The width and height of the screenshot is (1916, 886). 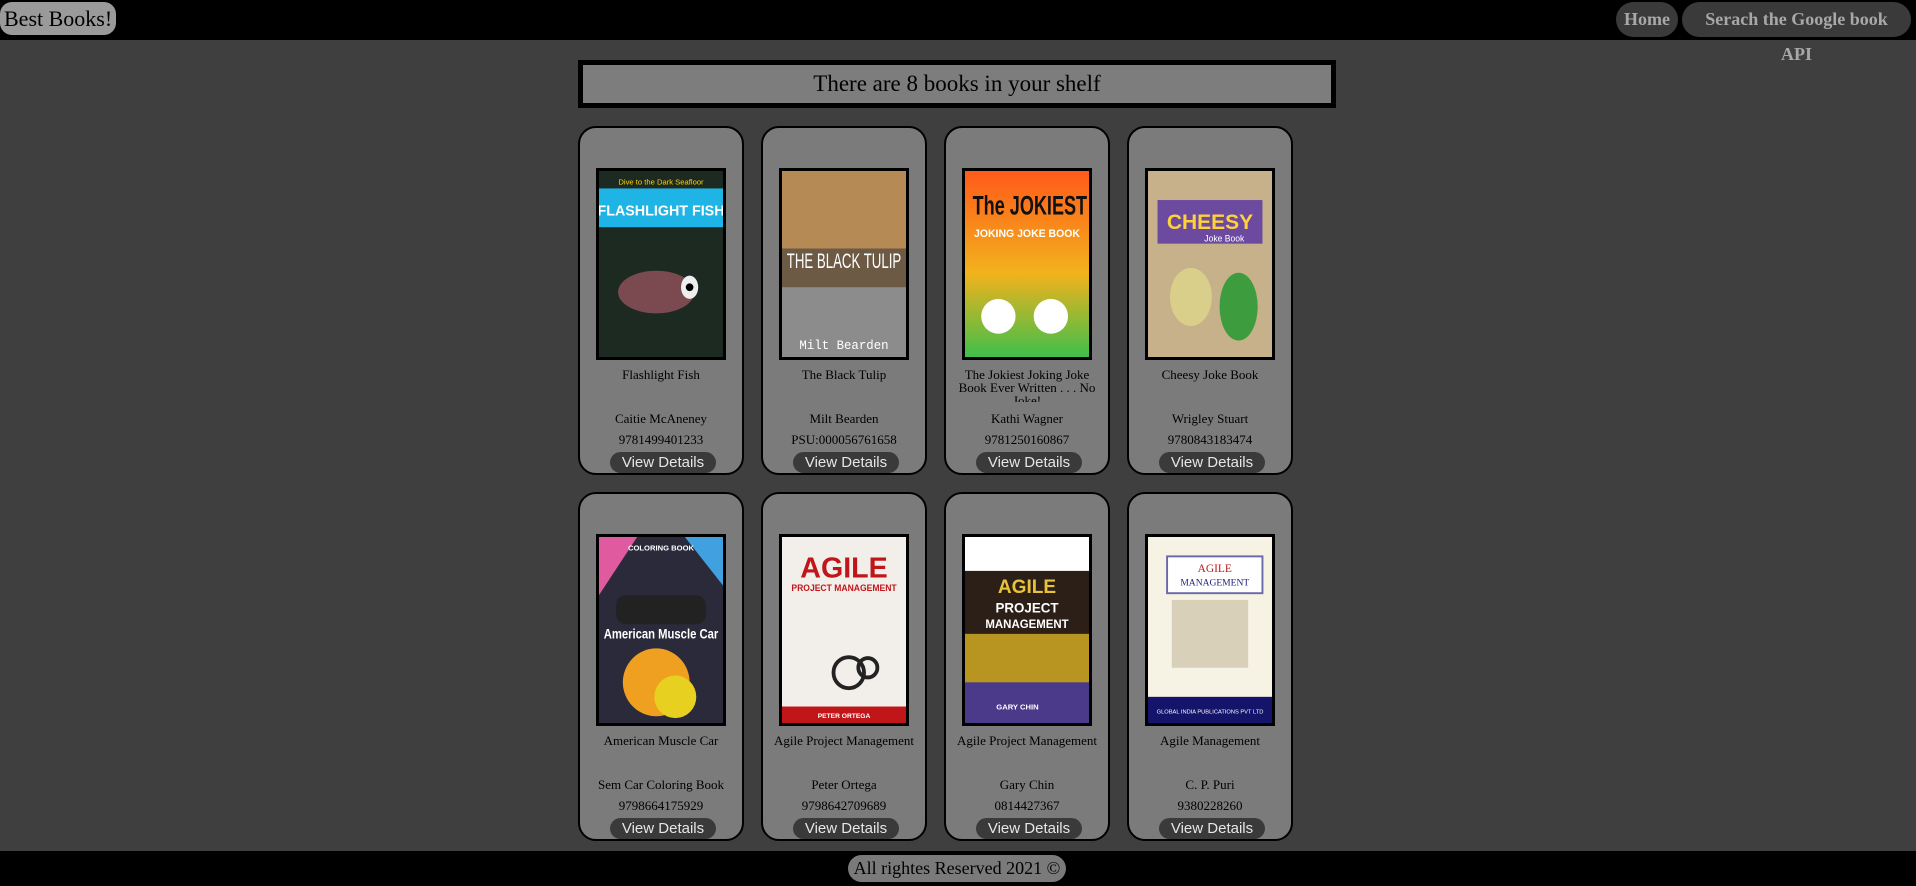 I want to click on footer: All rightes Reserved 2021 ©, so click(x=958, y=868).